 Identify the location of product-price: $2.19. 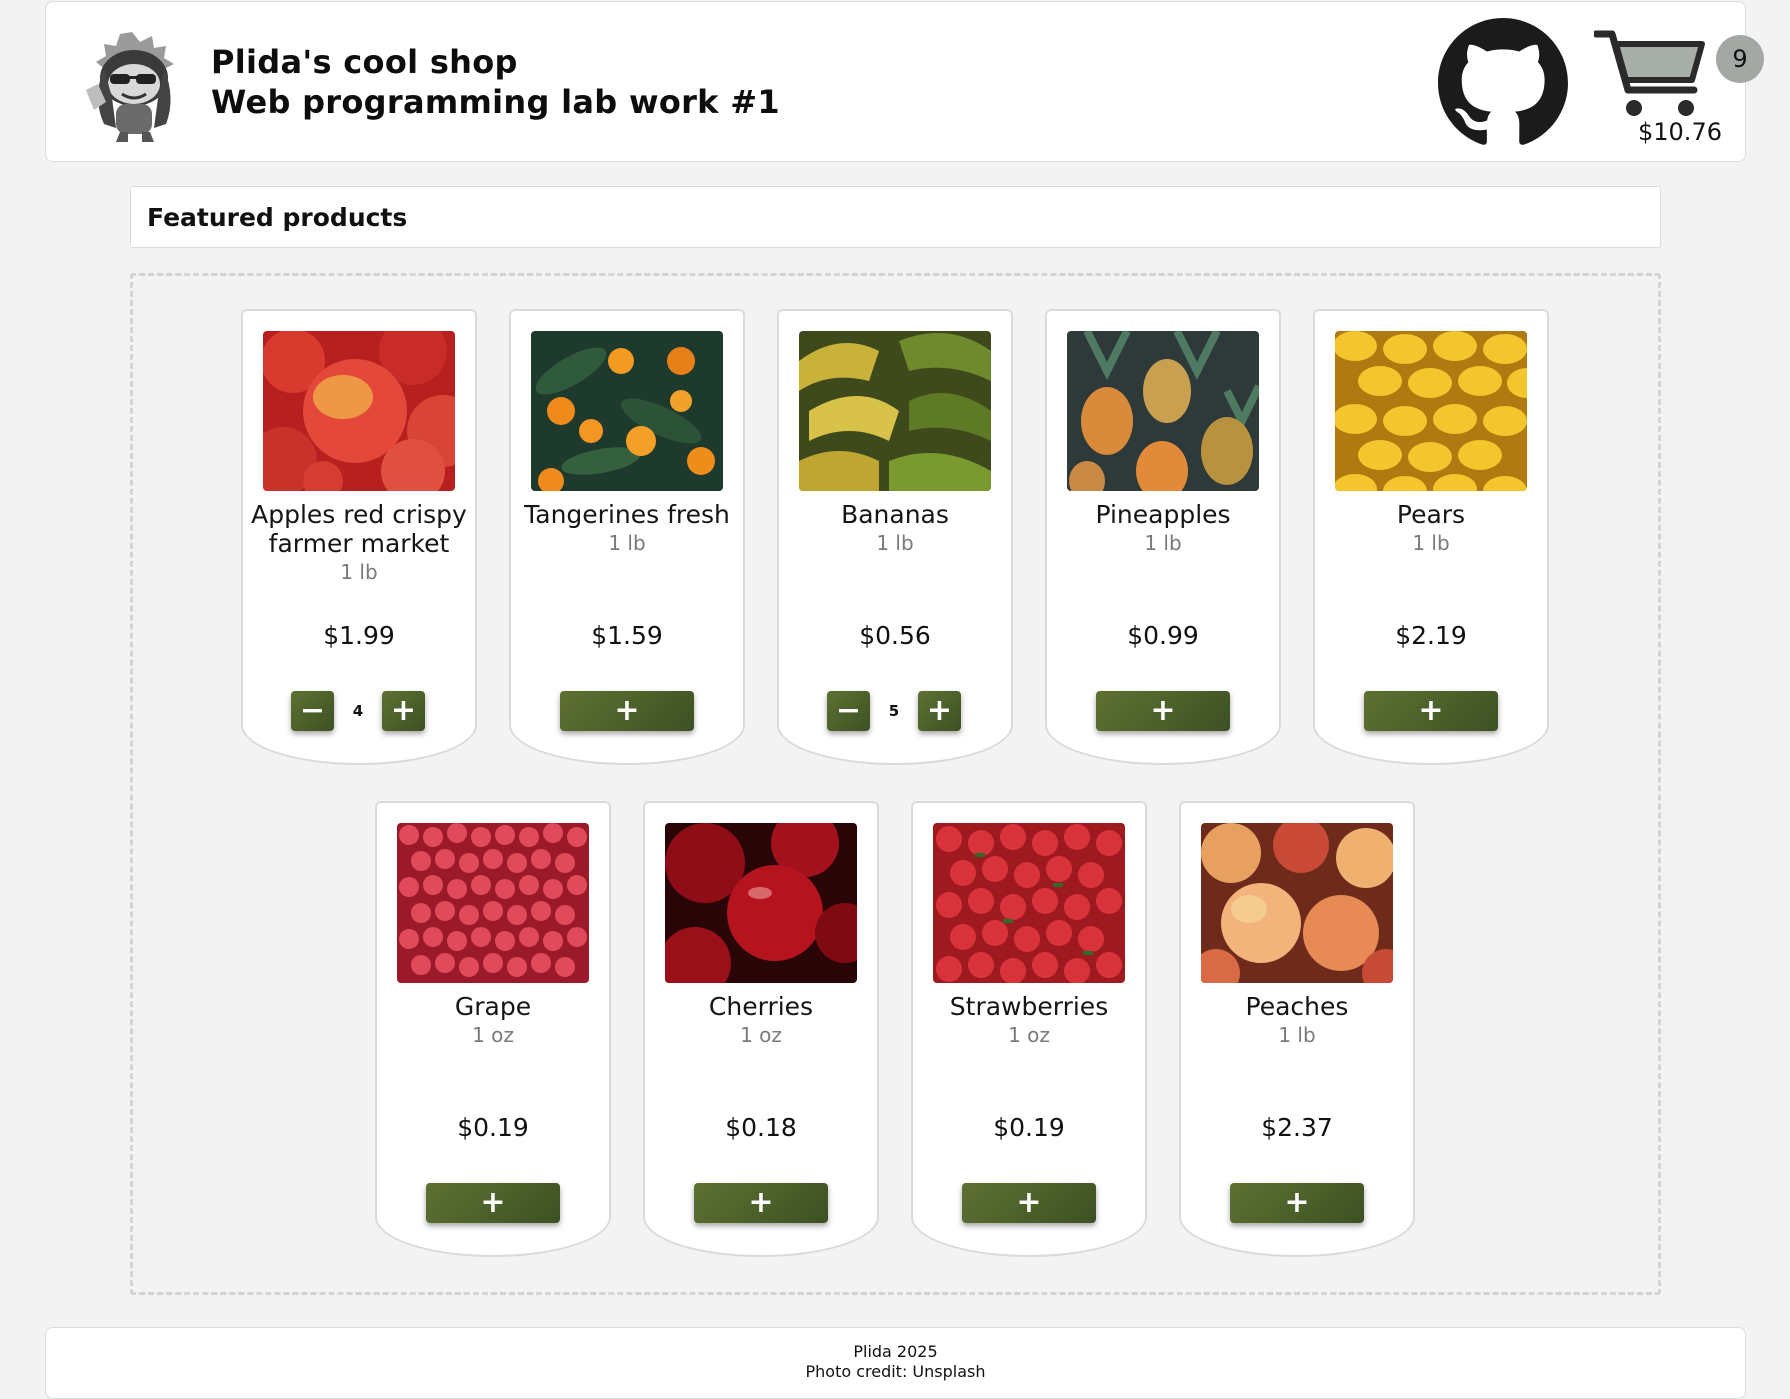
(1431, 635).